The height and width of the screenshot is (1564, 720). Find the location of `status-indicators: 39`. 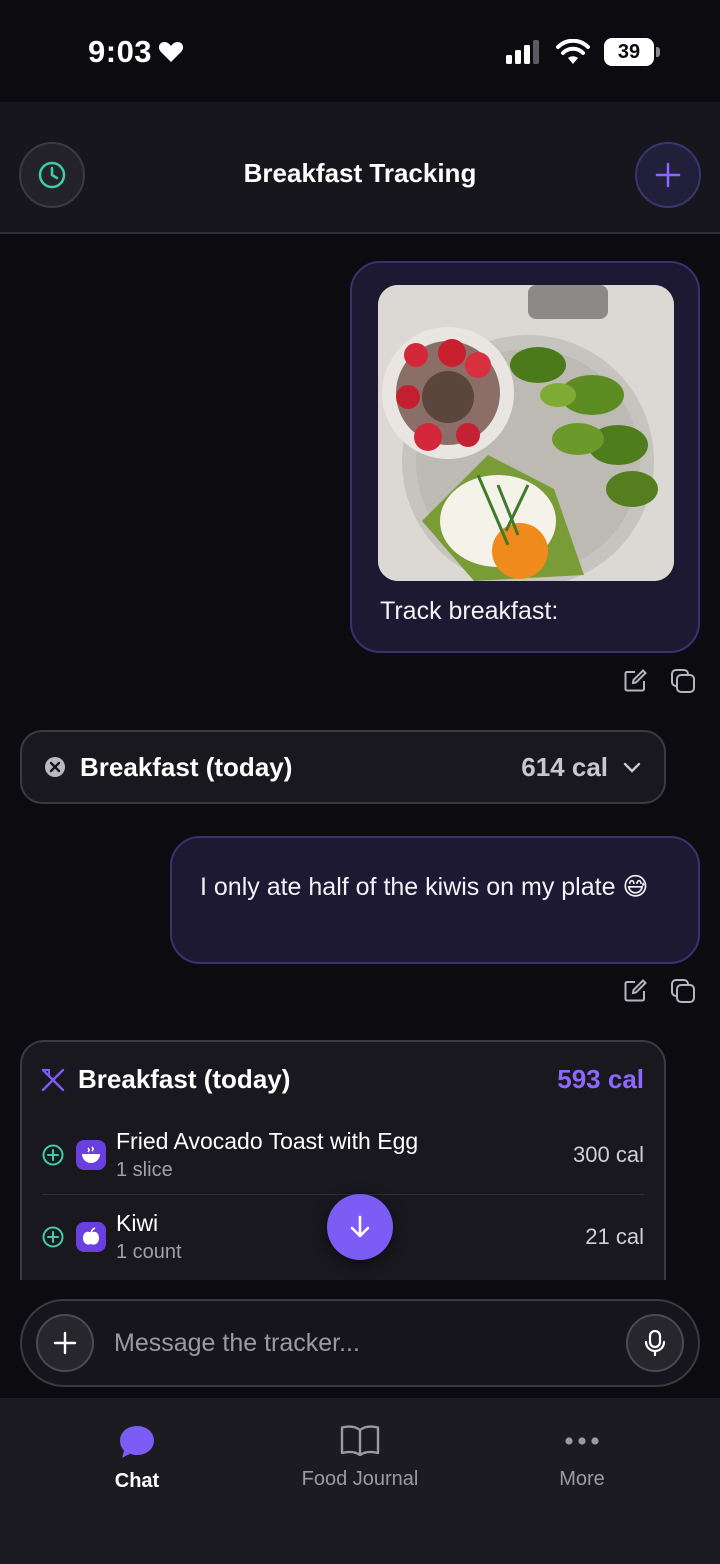

status-indicators: 39 is located at coordinates (583, 52).